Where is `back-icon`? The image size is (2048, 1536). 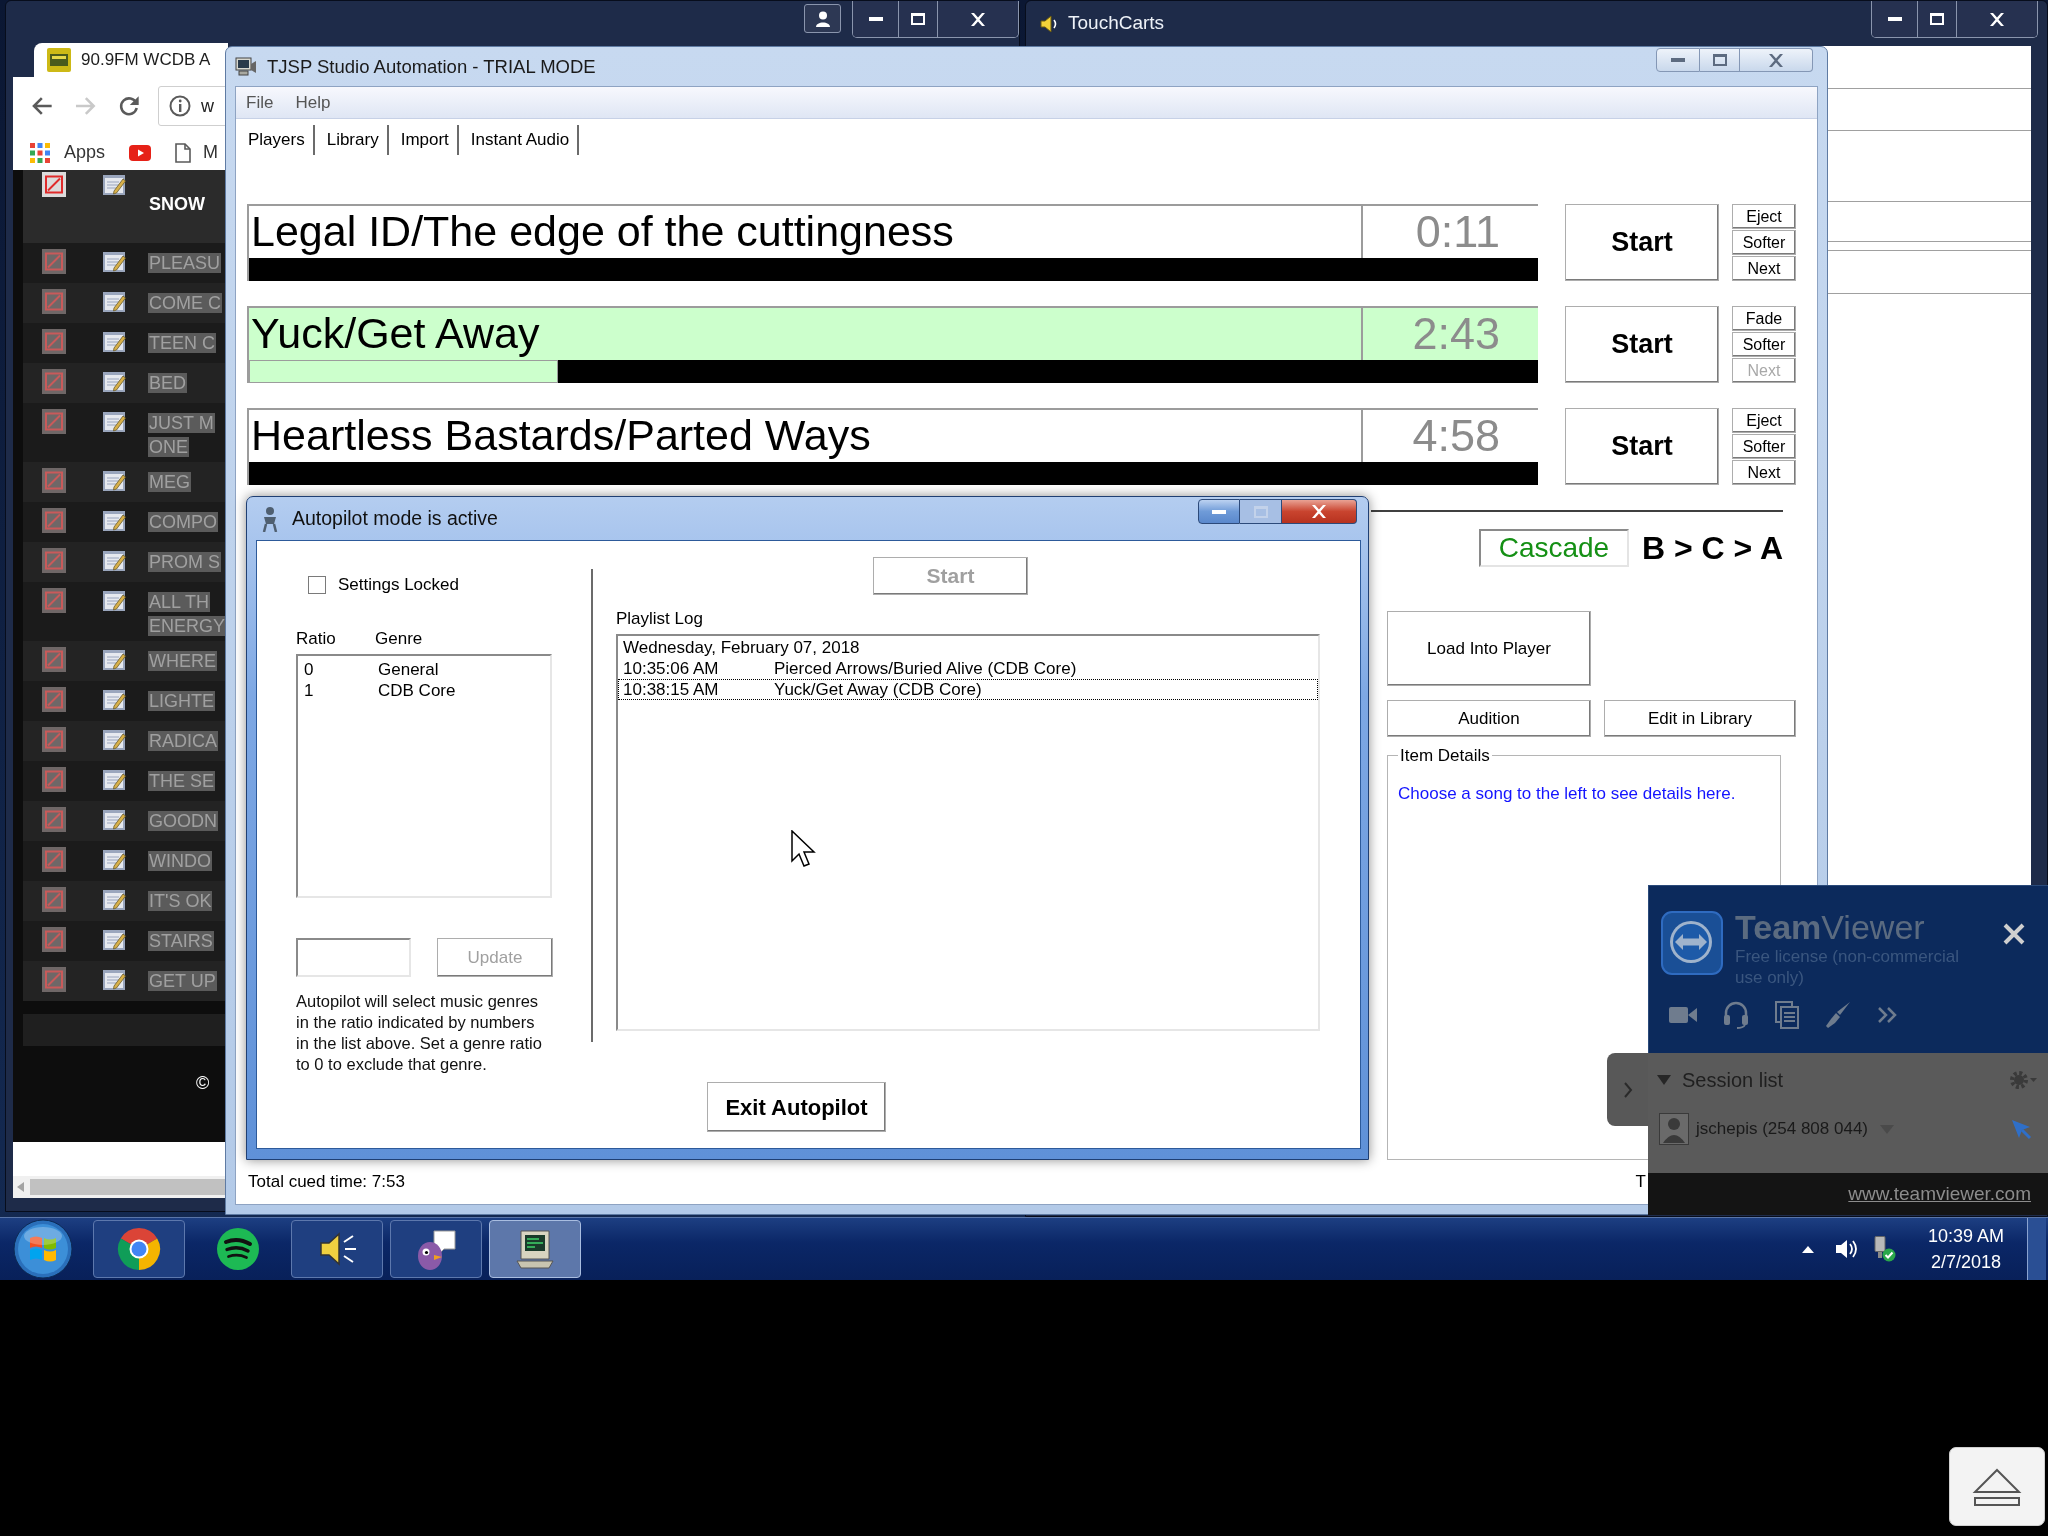 back-icon is located at coordinates (42, 106).